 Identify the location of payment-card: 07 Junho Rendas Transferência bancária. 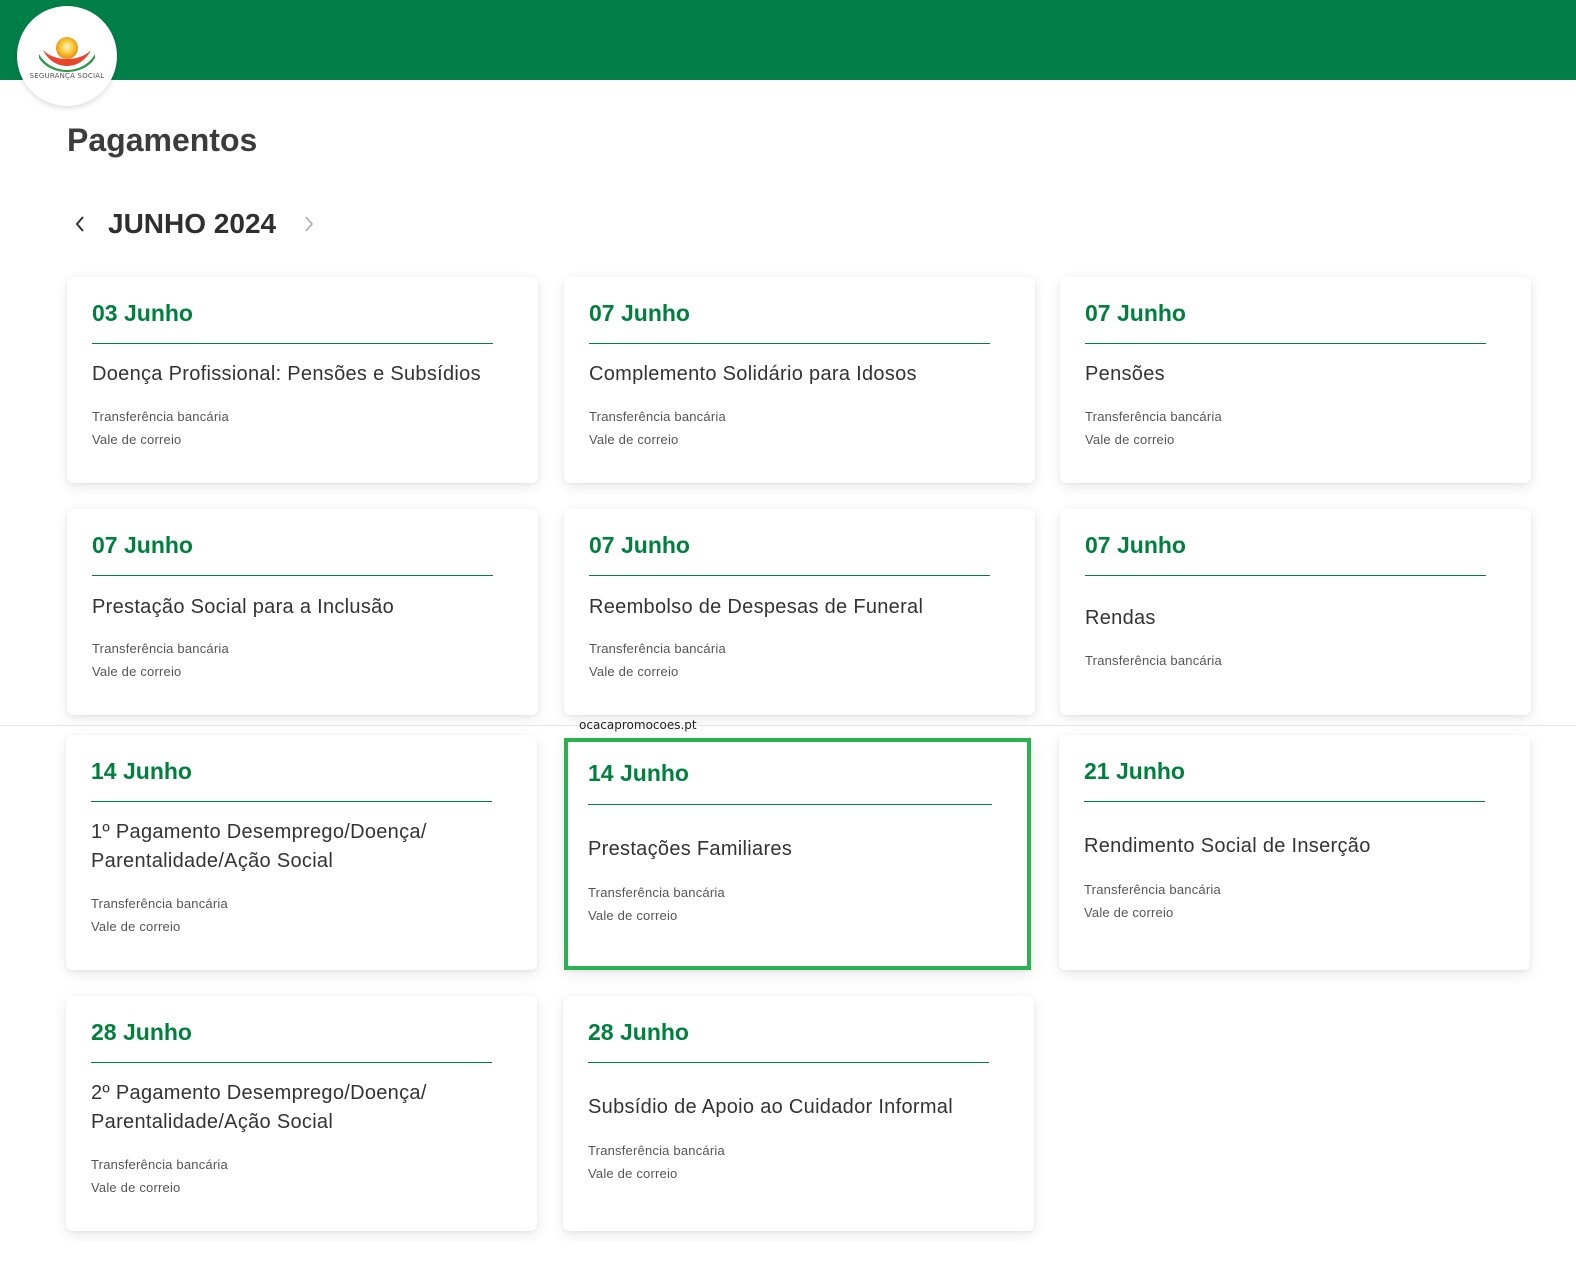
(1295, 612).